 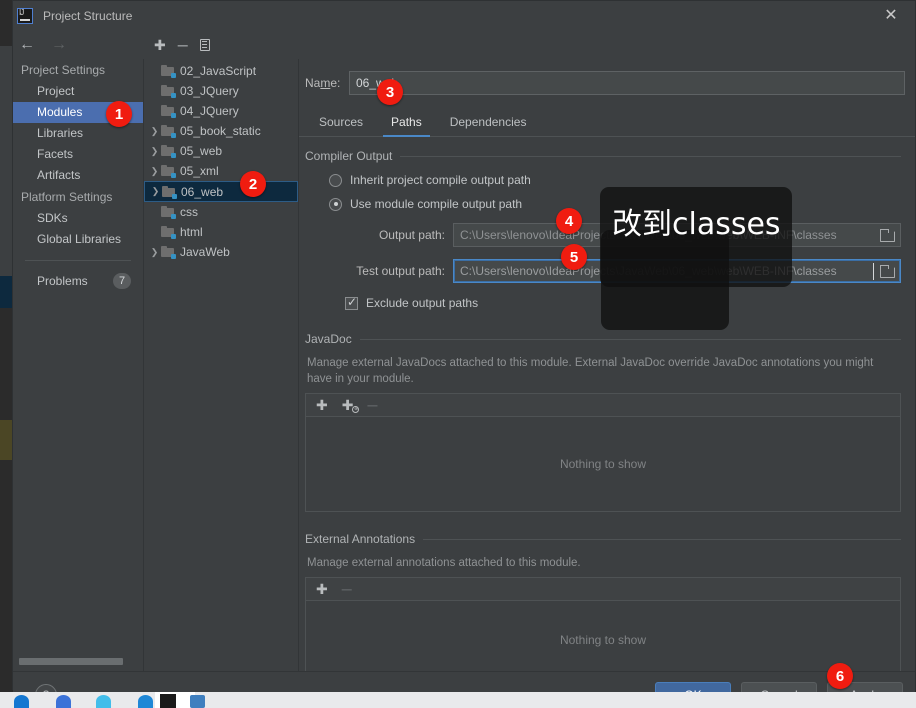 I want to click on problems-count-badge: 7, so click(x=122, y=281).